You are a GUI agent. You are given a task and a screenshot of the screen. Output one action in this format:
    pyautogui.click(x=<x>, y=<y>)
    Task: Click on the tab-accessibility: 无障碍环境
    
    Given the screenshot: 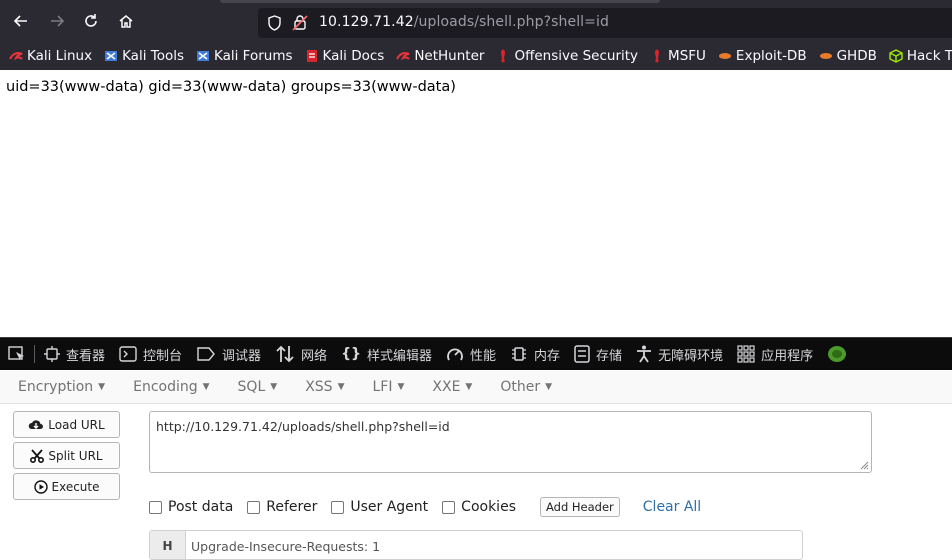 What is the action you would take?
    pyautogui.click(x=679, y=354)
    